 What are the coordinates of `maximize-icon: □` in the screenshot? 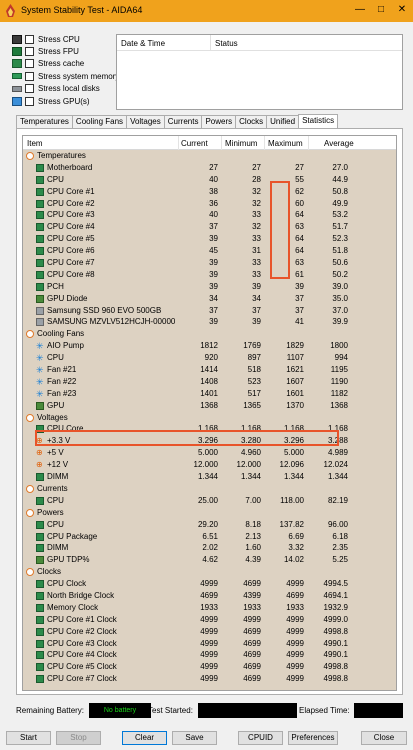 It's located at (381, 10).